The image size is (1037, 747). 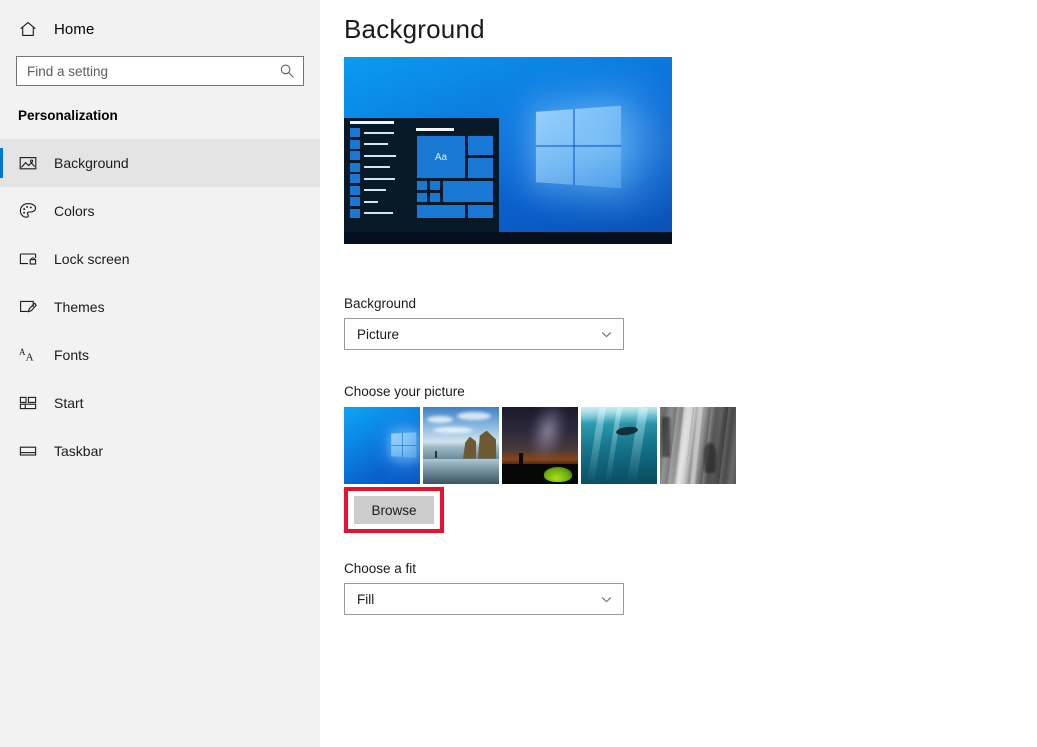 I want to click on start-menu-preview: Aa, so click(x=421, y=175).